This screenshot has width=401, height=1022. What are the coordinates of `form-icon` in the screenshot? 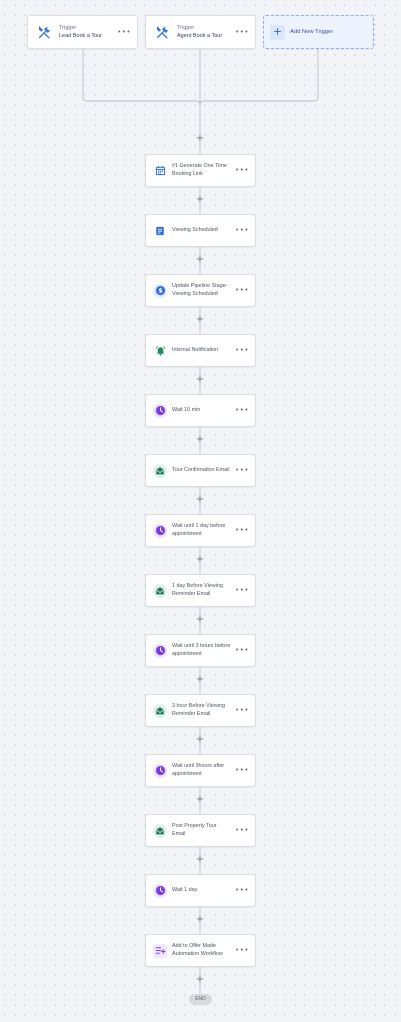 It's located at (160, 231).